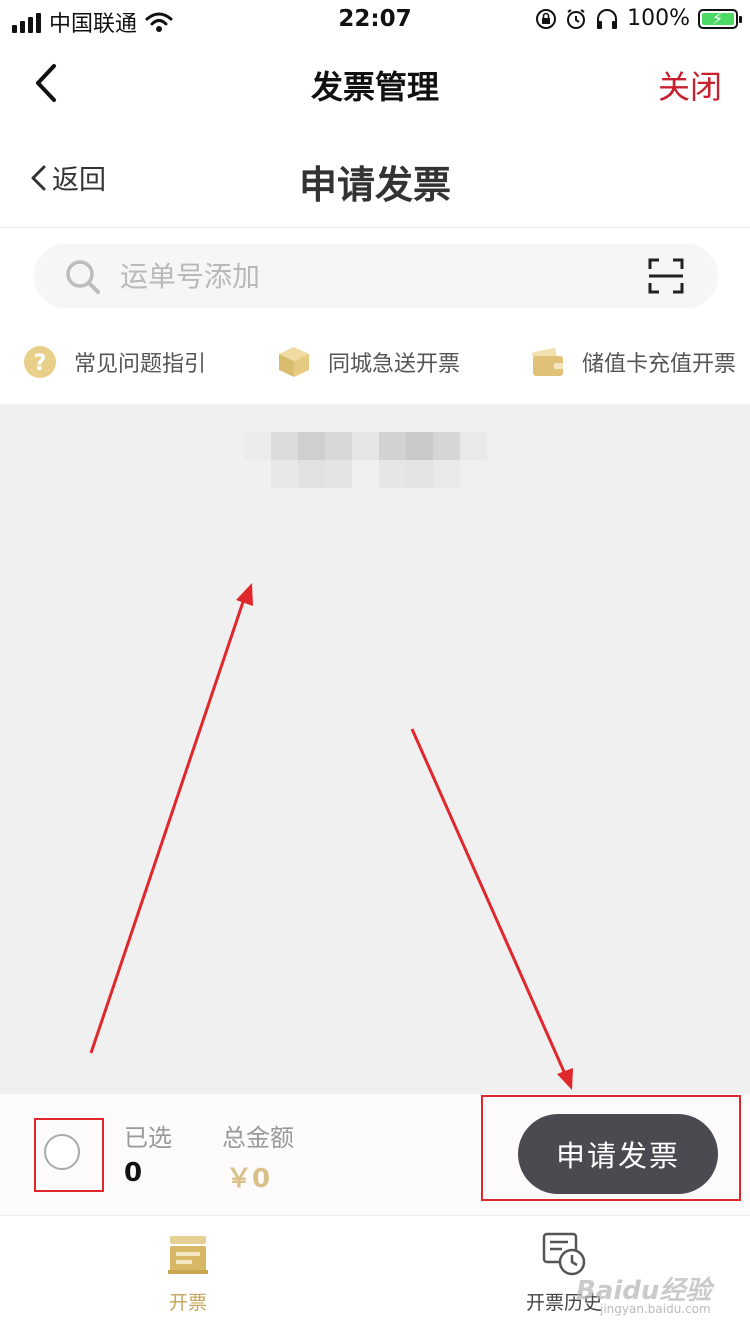 Image resolution: width=750 pixels, height=1334 pixels. I want to click on back-label: 返回, so click(79, 180).